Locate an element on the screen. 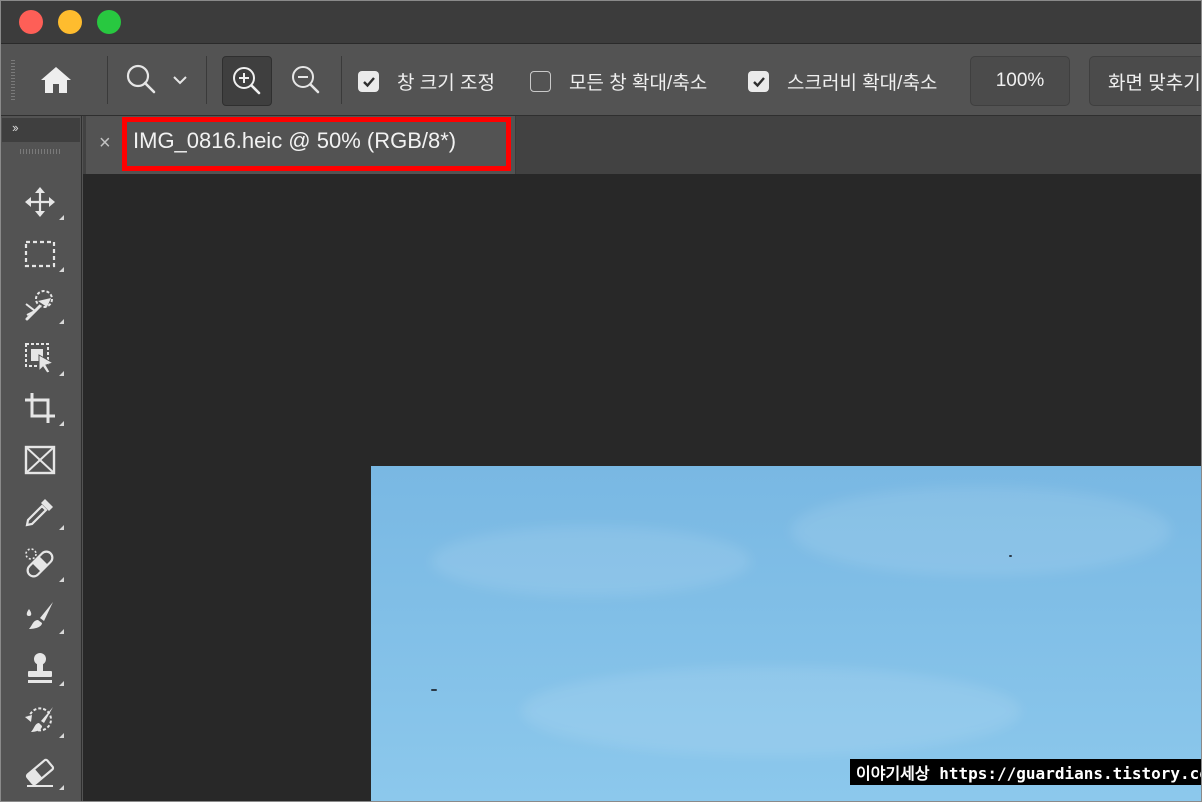 Image resolution: width=1202 pixels, height=802 pixels. zoom-in-button is located at coordinates (247, 81).